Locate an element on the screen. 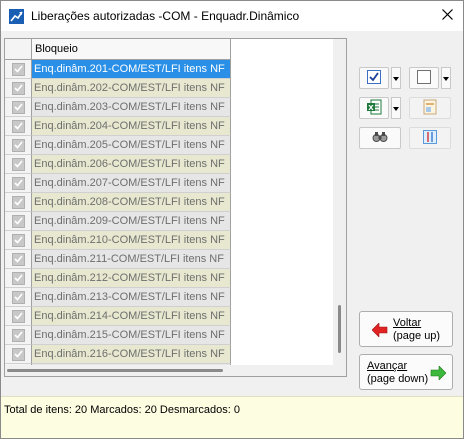  table-row: Enq.dinâm.203-COM/EST/LFI itens NF is located at coordinates (118, 107).